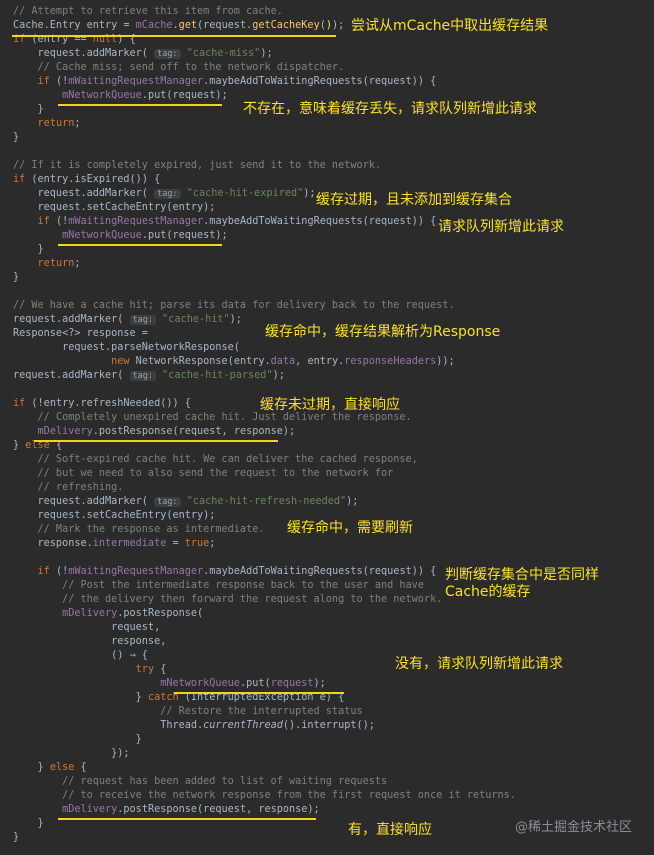 The width and height of the screenshot is (654, 855). What do you see at coordinates (573, 827) in the screenshot?
I see `watermark: @稀土掘金技术社区` at bounding box center [573, 827].